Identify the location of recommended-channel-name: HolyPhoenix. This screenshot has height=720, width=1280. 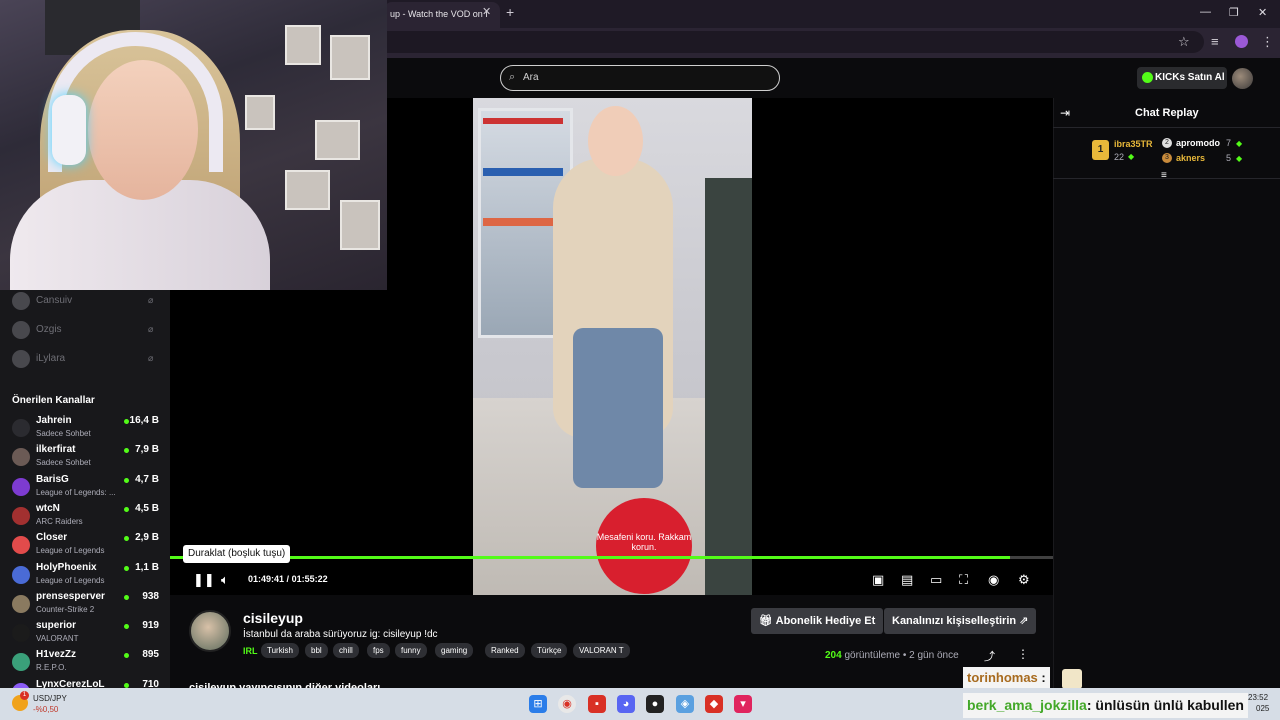
(66, 567).